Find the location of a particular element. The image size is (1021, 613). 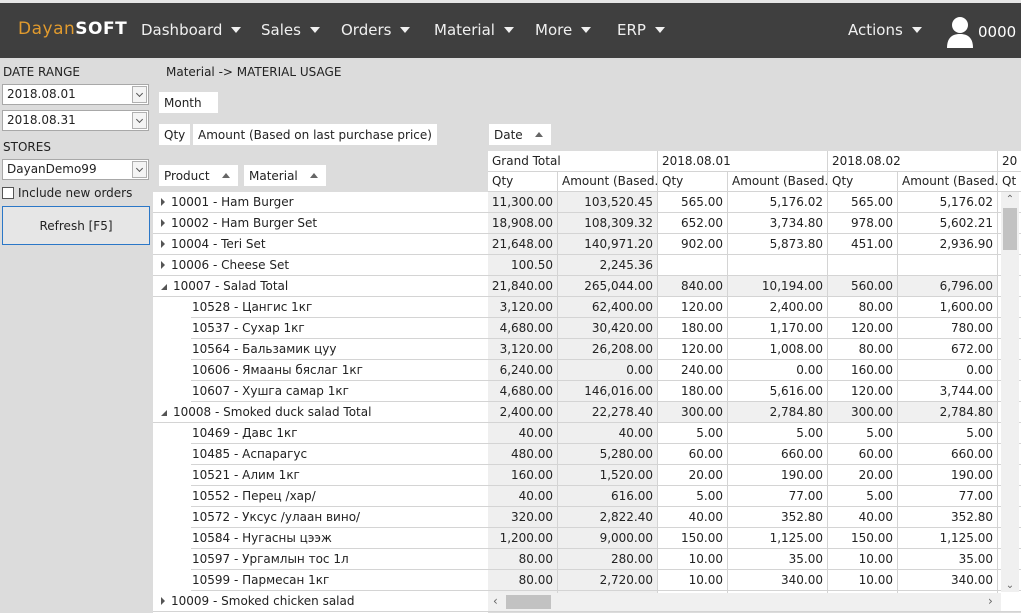

scroll-down-icon: ⌄ is located at coordinates (1010, 585).